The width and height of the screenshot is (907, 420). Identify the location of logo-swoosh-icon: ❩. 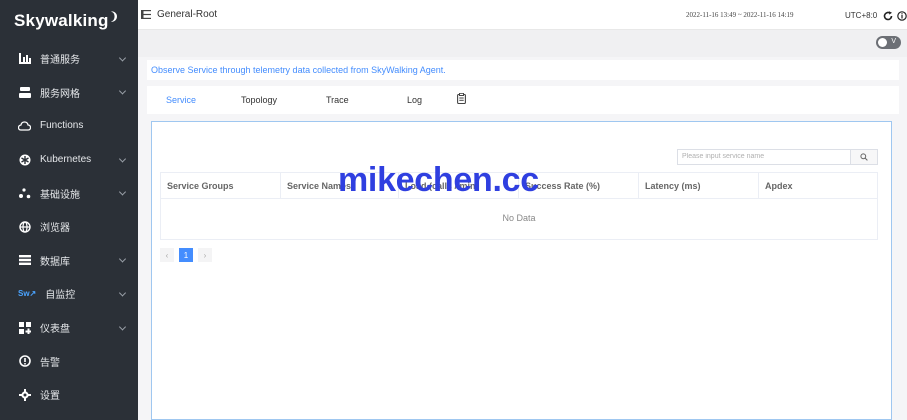
(114, 16).